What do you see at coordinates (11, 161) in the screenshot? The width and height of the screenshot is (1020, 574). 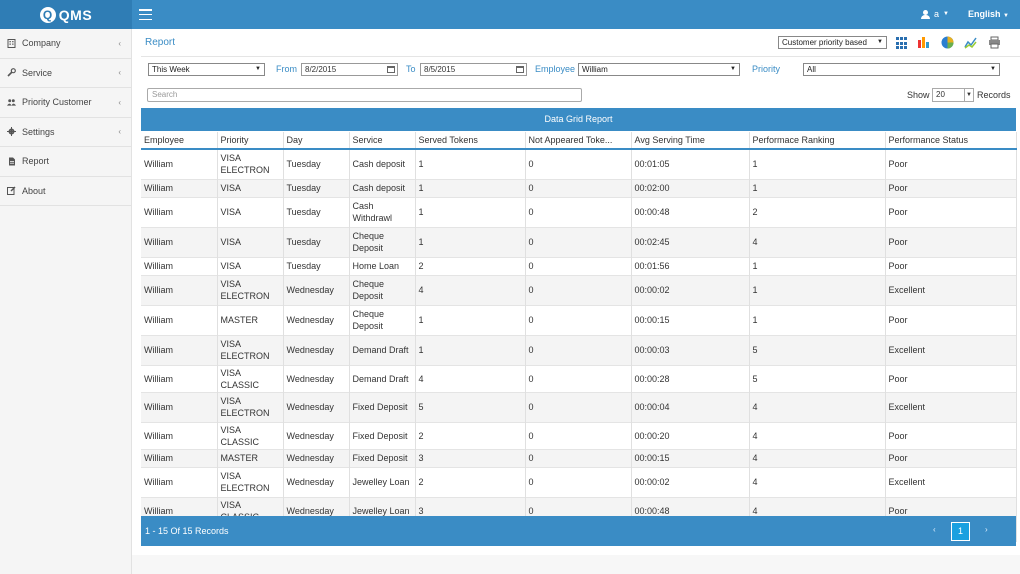 I see `document-icon` at bounding box center [11, 161].